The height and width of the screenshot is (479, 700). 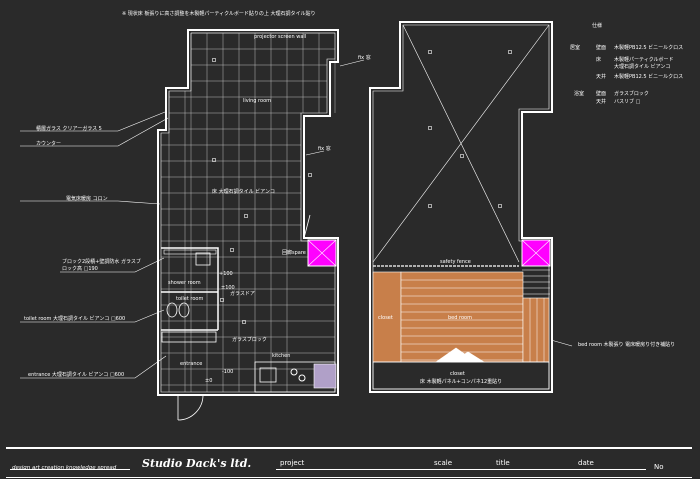 I want to click on left-note-counter: カウンター, so click(x=49, y=144).